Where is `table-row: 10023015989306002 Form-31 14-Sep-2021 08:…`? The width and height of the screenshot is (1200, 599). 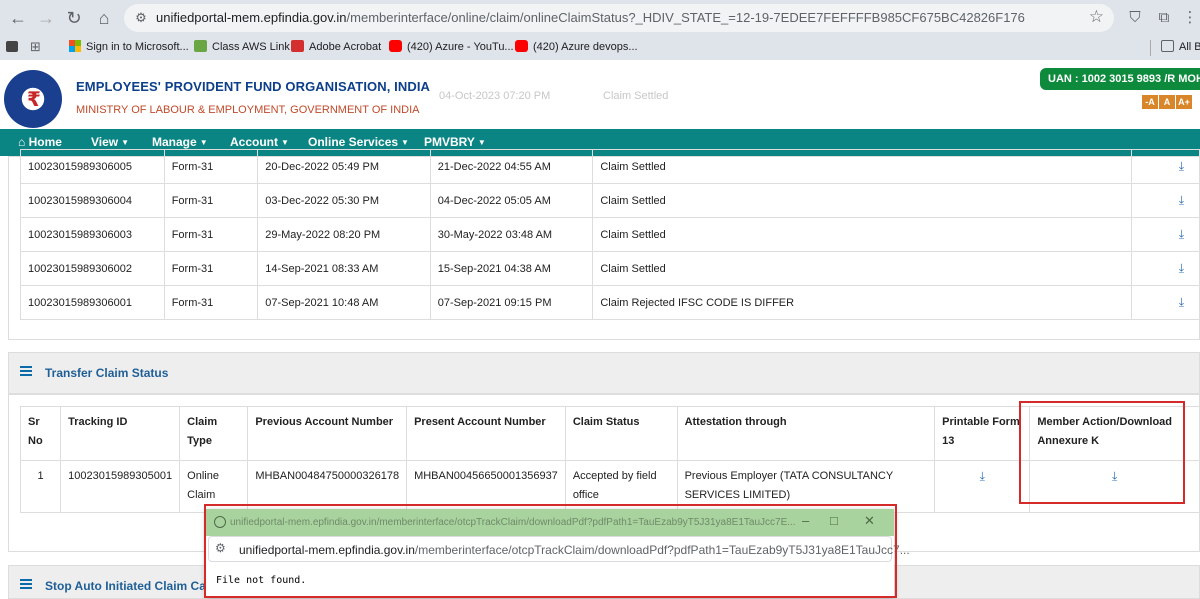
table-row: 10023015989306002 Form-31 14-Sep-2021 08:… is located at coordinates (610, 268).